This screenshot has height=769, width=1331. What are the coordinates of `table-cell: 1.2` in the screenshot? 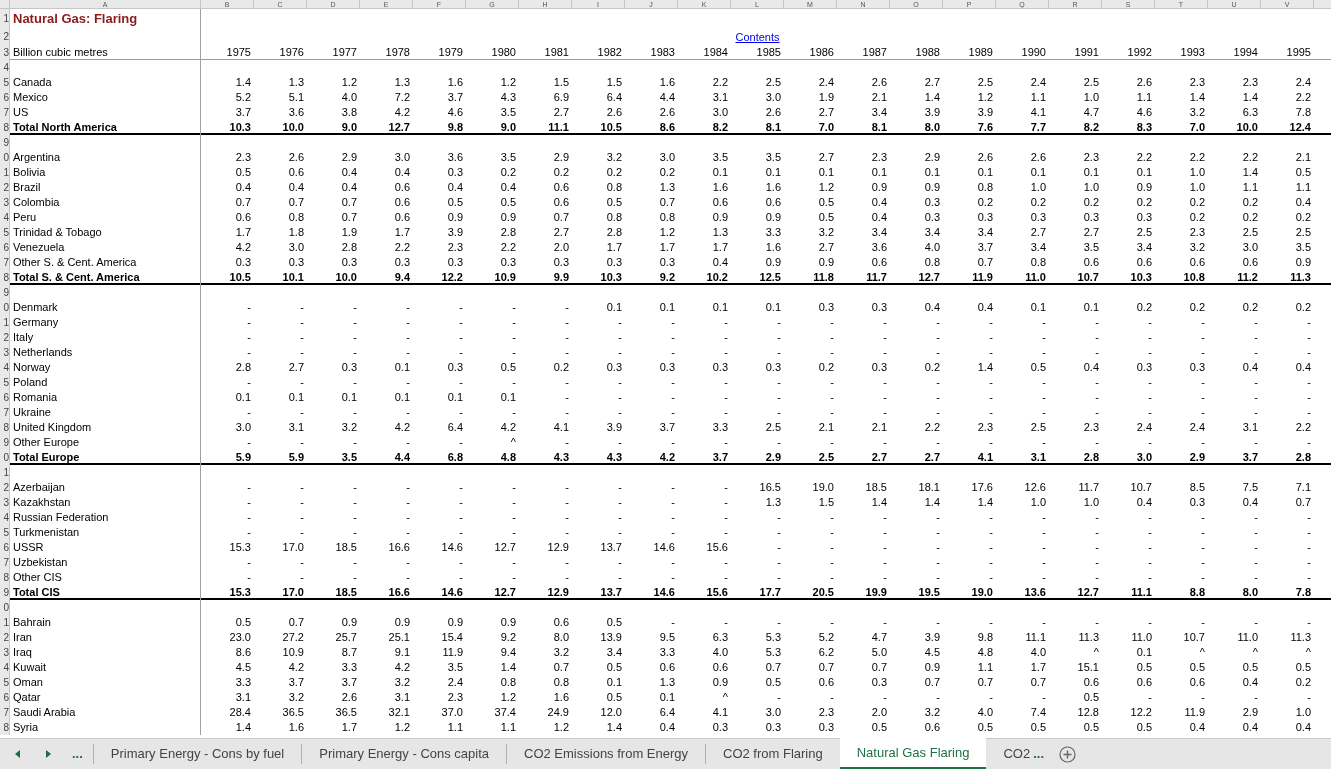 It's located at (985, 97).